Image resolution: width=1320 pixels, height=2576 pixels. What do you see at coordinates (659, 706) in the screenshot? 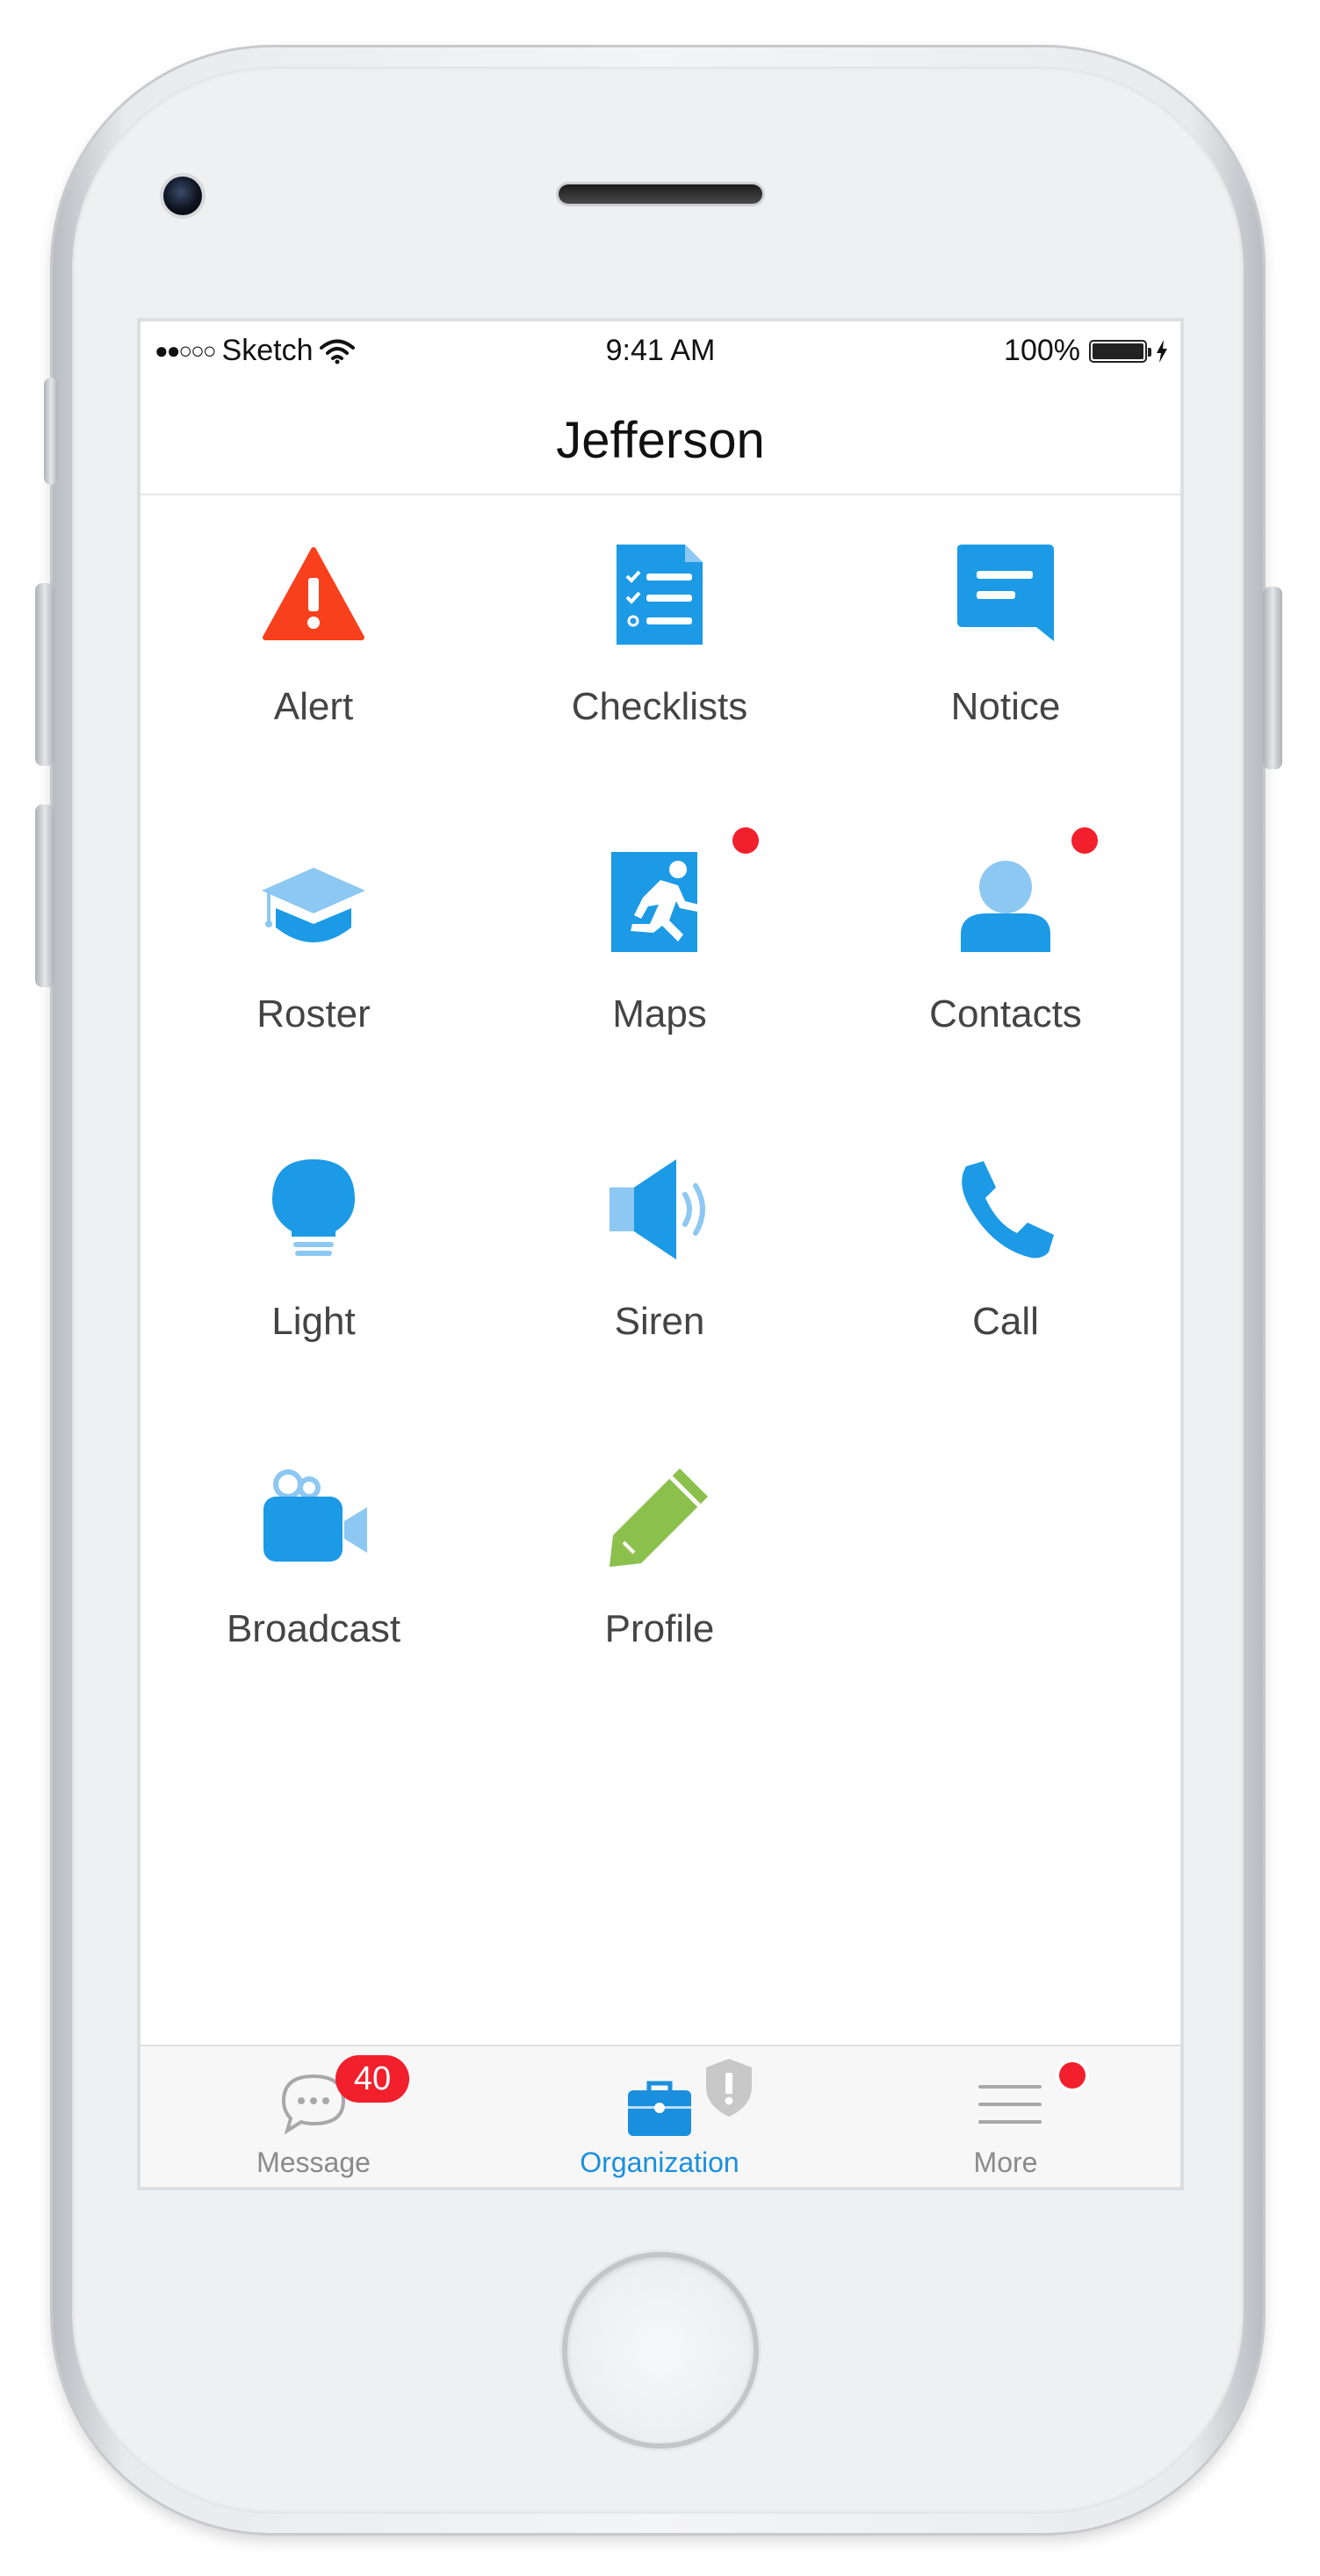
I see `tile-label: Checklists` at bounding box center [659, 706].